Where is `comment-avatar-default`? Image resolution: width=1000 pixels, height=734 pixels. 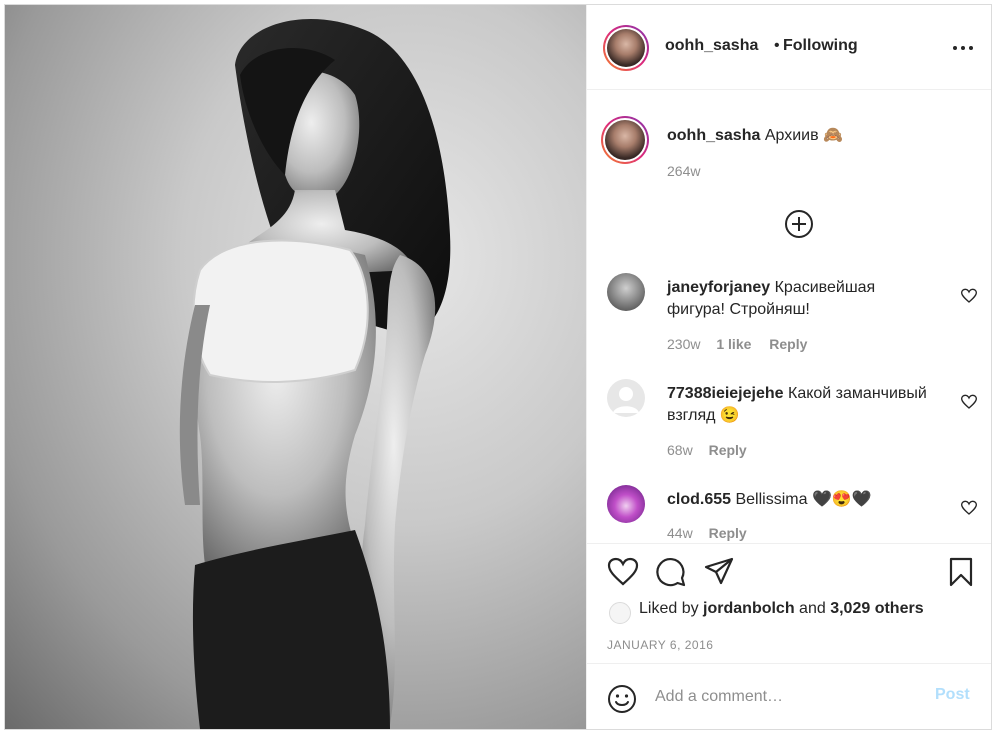
comment-avatar-default is located at coordinates (626, 398).